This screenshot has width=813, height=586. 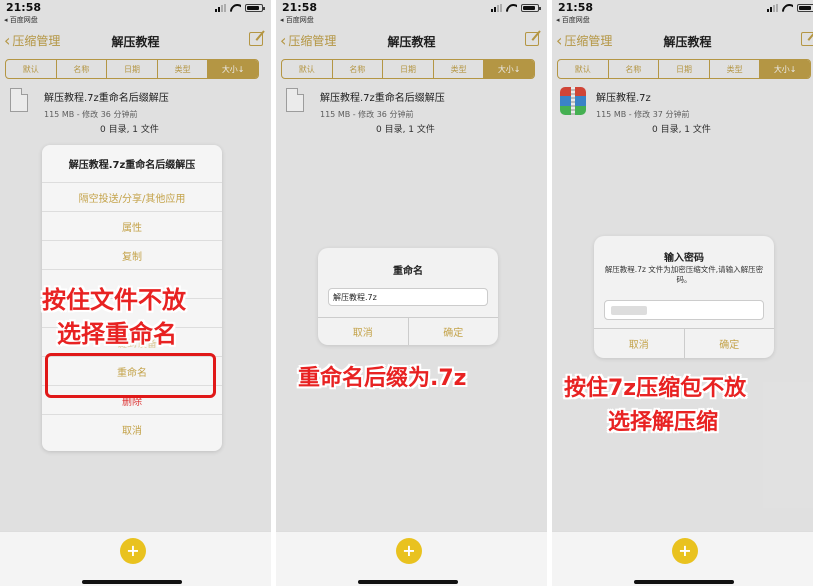 I want to click on rename-input: 解压教程.7z, so click(x=408, y=297).